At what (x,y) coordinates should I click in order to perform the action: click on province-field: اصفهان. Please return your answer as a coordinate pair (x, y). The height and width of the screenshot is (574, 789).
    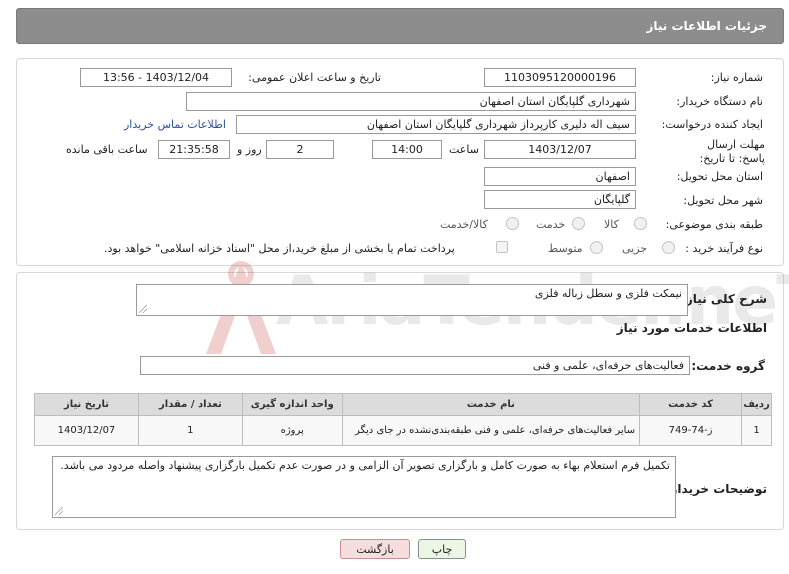
    Looking at the image, I should click on (560, 176).